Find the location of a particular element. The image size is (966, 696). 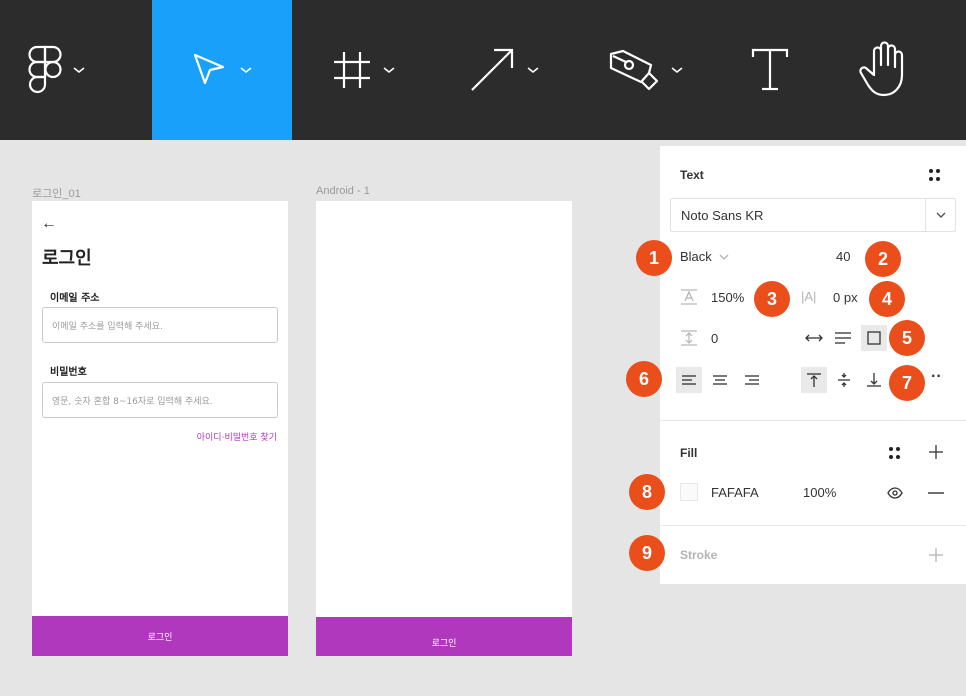

figma-menu-button is located at coordinates (57, 70).